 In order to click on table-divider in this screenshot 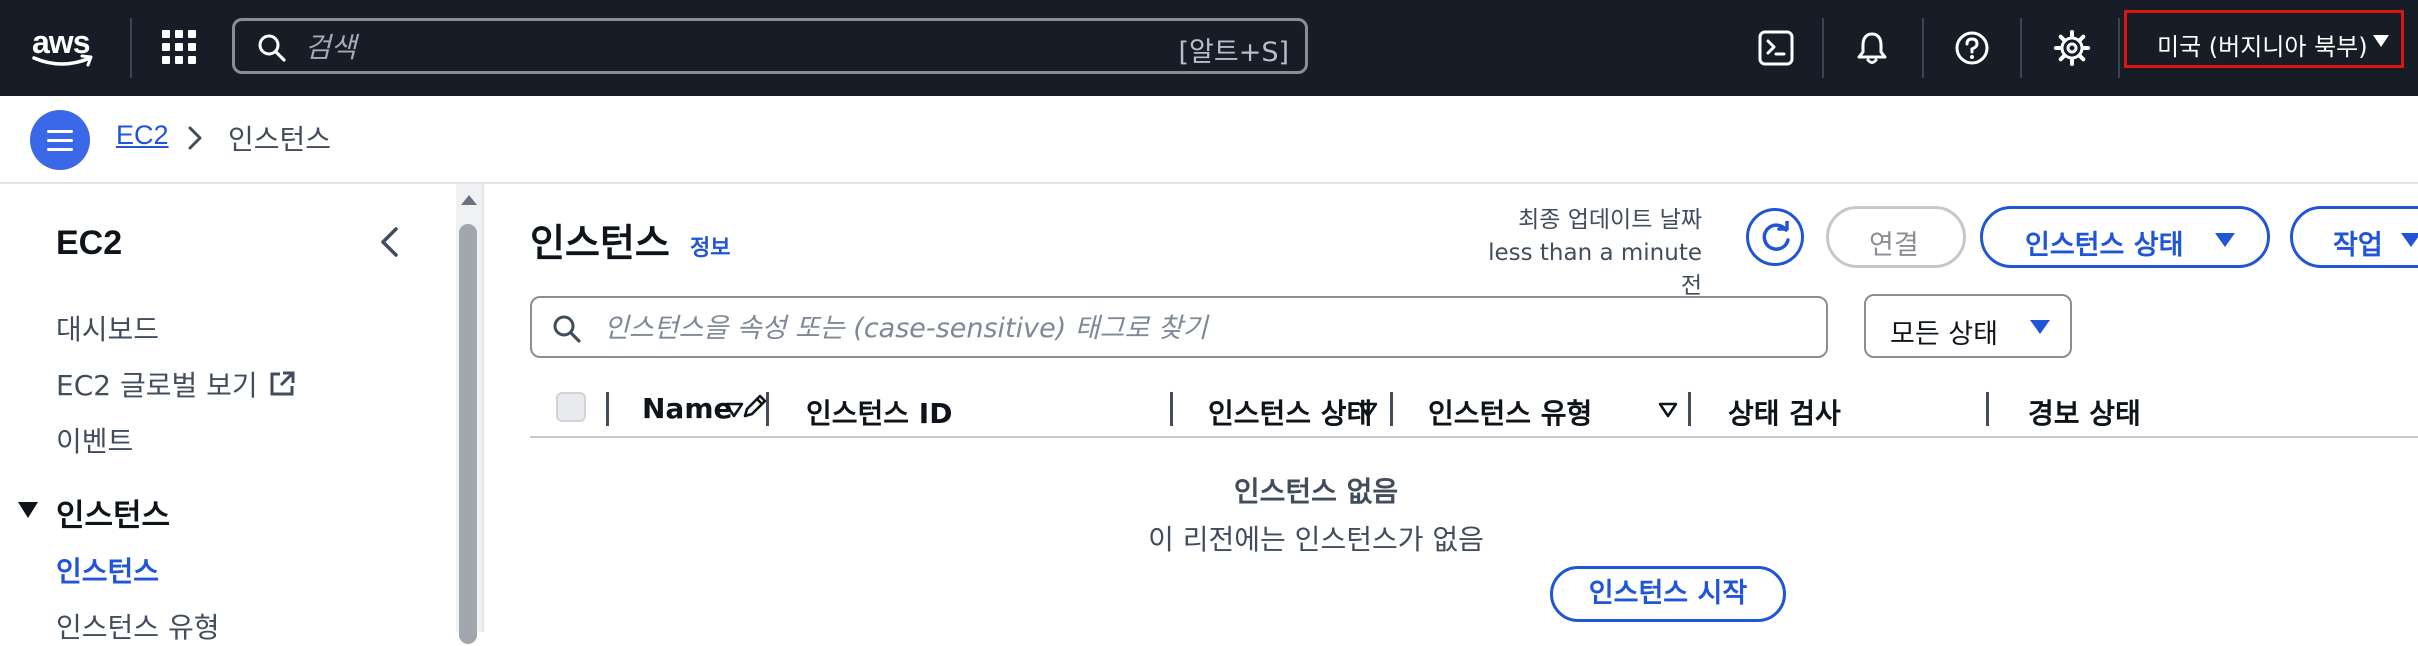, I will do `click(1474, 437)`.